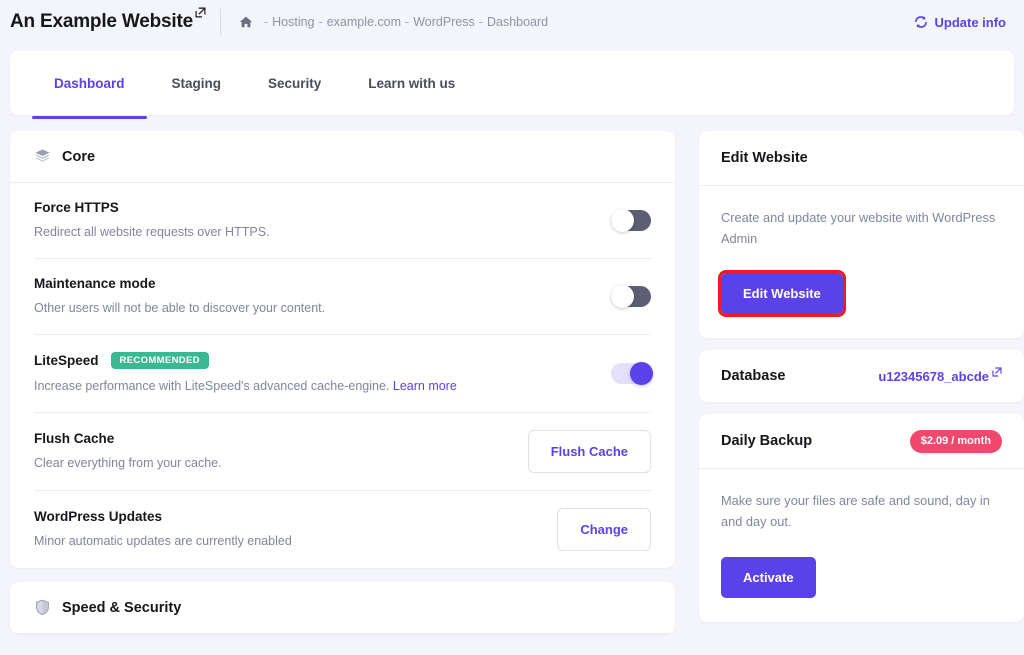  I want to click on edit-website-card-title: Edit Website, so click(764, 158).